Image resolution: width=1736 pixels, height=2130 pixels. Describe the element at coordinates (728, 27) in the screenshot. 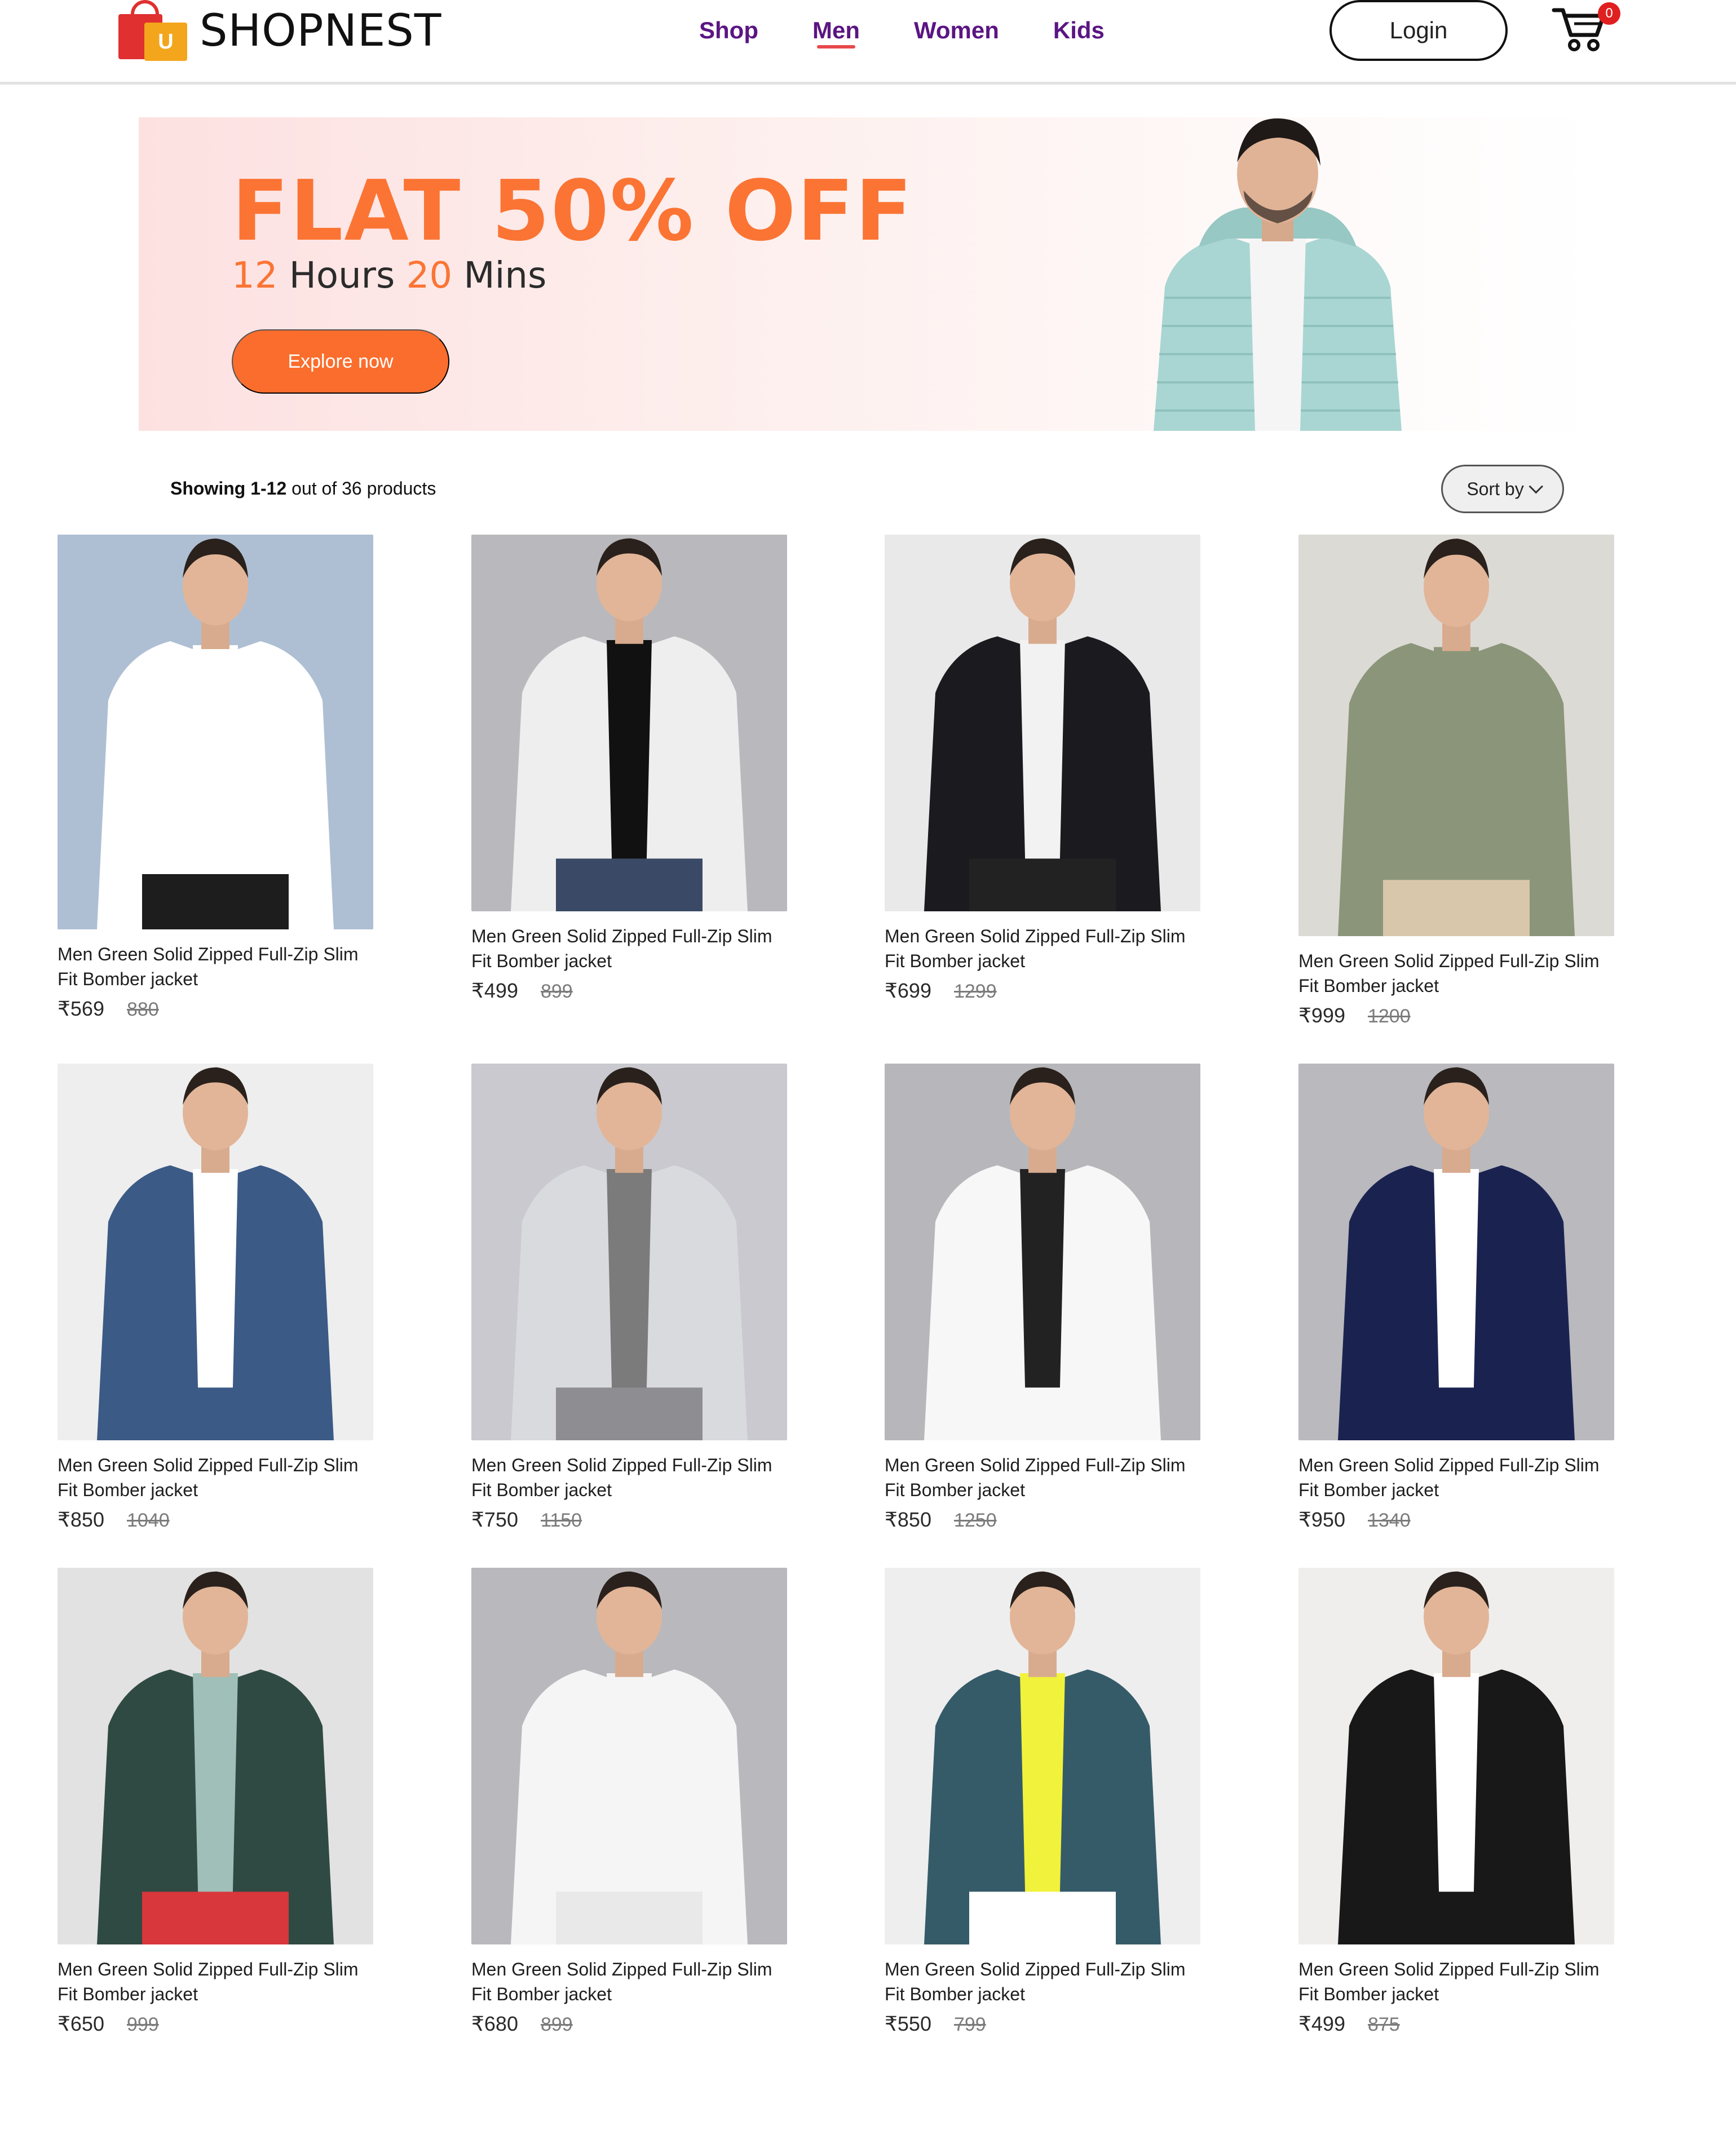

I see `nav-item-shop: Shop` at that location.